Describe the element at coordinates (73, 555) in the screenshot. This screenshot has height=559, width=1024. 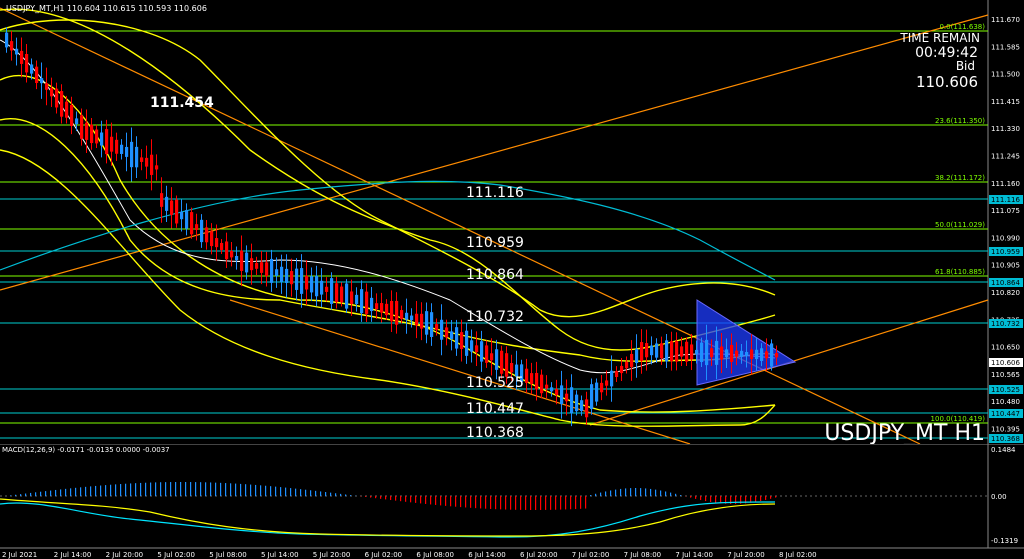
I see `time-tick: 2 Jul 14:00` at that location.